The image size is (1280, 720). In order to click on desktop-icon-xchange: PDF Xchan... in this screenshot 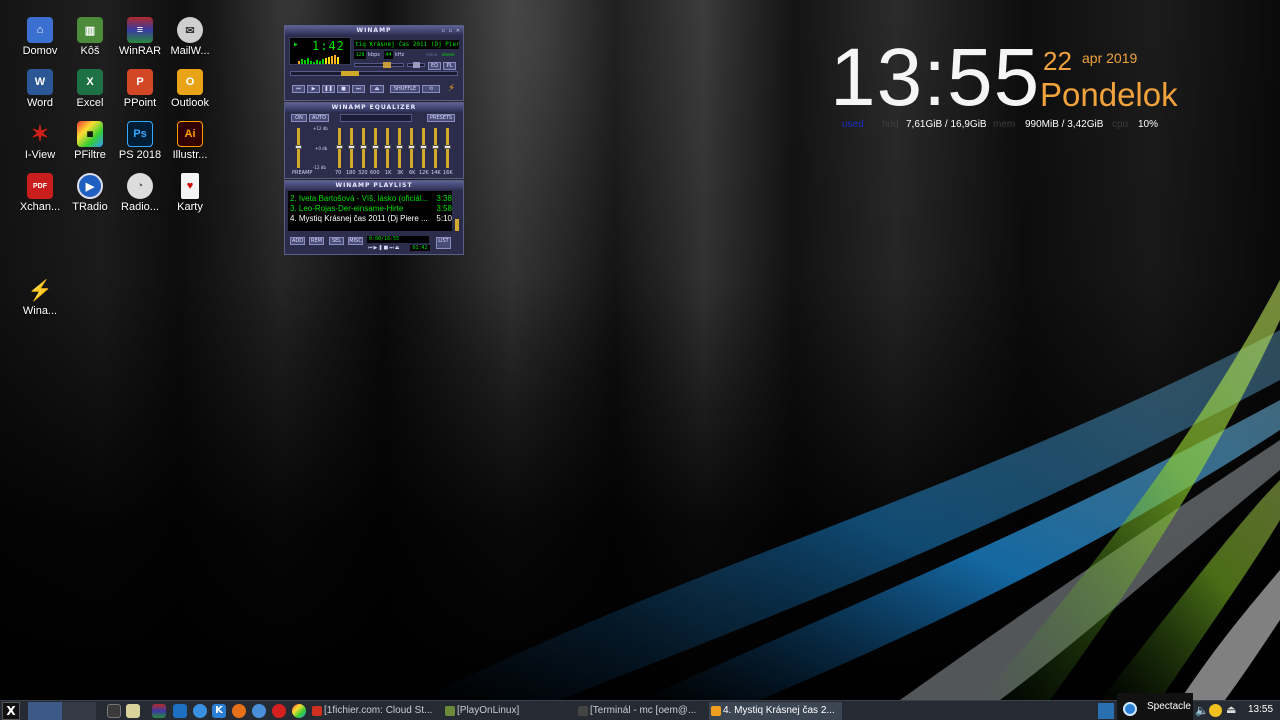, I will do `click(40, 193)`.